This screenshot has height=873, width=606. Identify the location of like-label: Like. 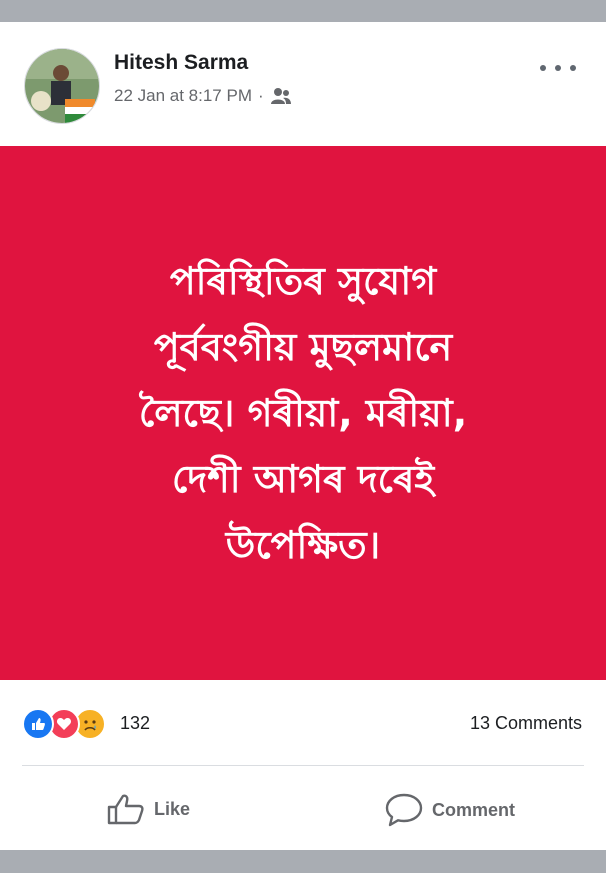
(172, 808).